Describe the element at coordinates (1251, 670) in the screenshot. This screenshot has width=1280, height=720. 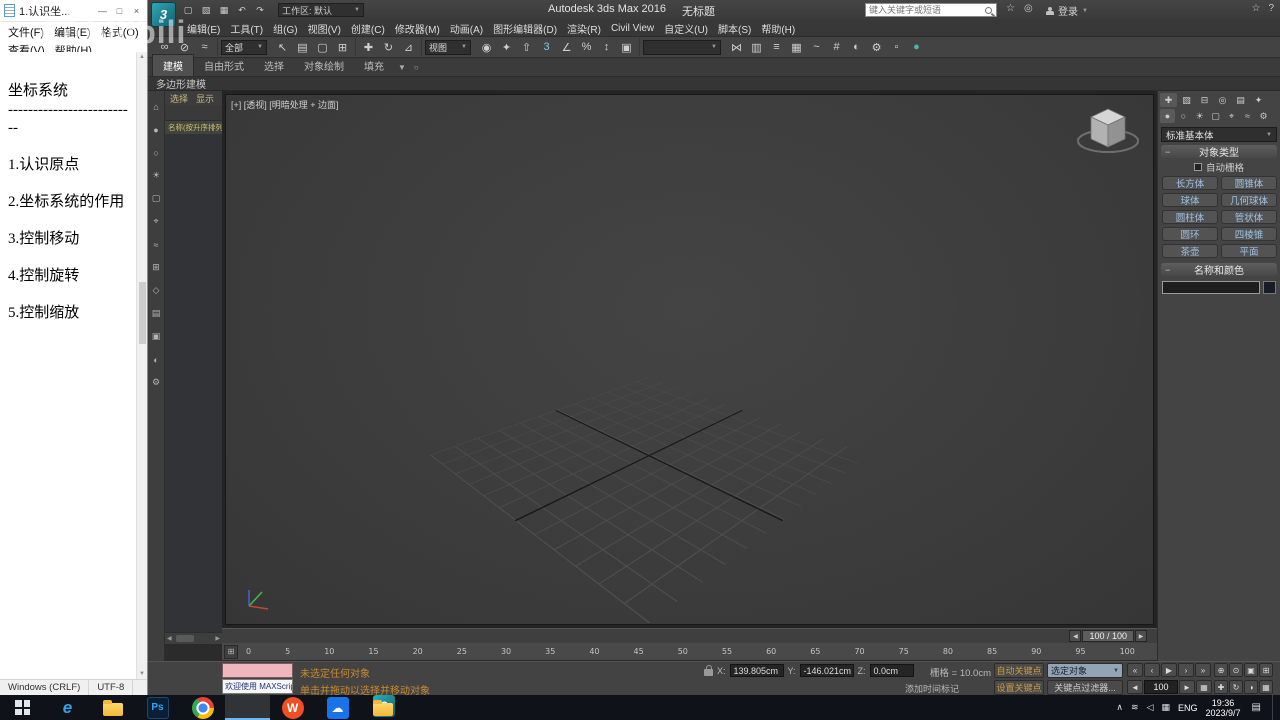
I see `zoom-extents-icon: ▣` at that location.